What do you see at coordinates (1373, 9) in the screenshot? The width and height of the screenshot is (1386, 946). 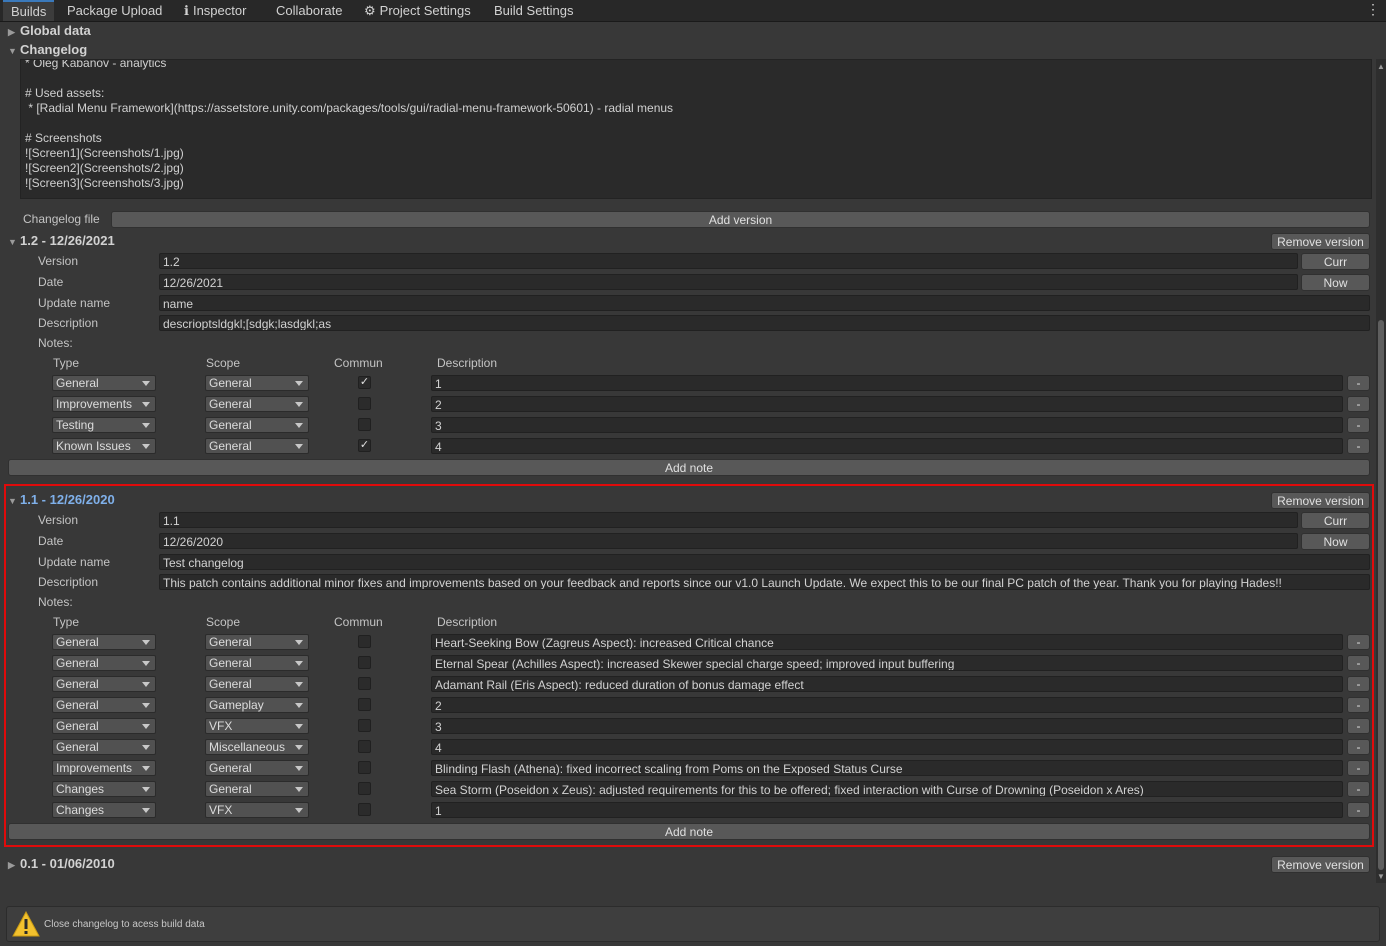 I see `more-menu-icon: ⋮` at bounding box center [1373, 9].